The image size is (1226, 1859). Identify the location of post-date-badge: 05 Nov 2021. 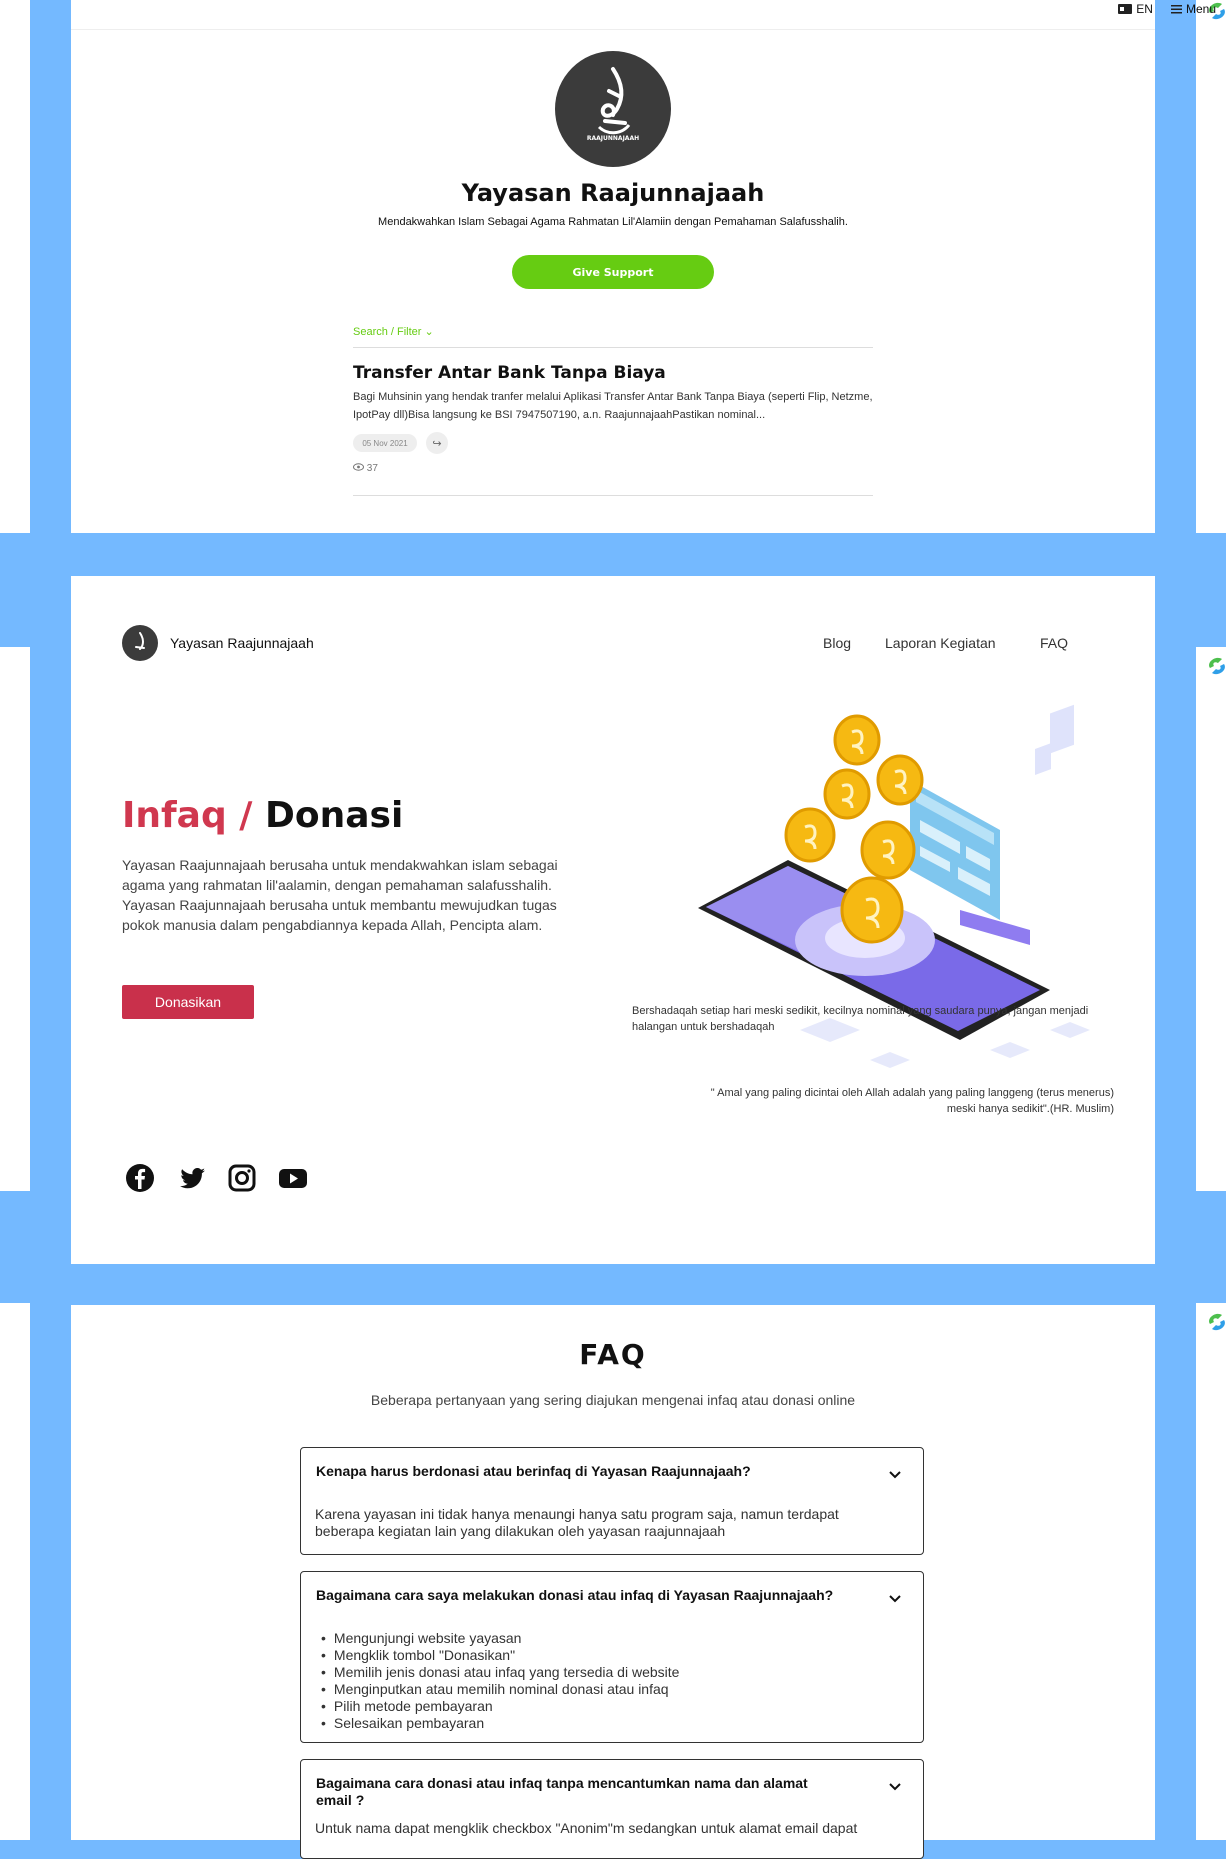
(385, 443).